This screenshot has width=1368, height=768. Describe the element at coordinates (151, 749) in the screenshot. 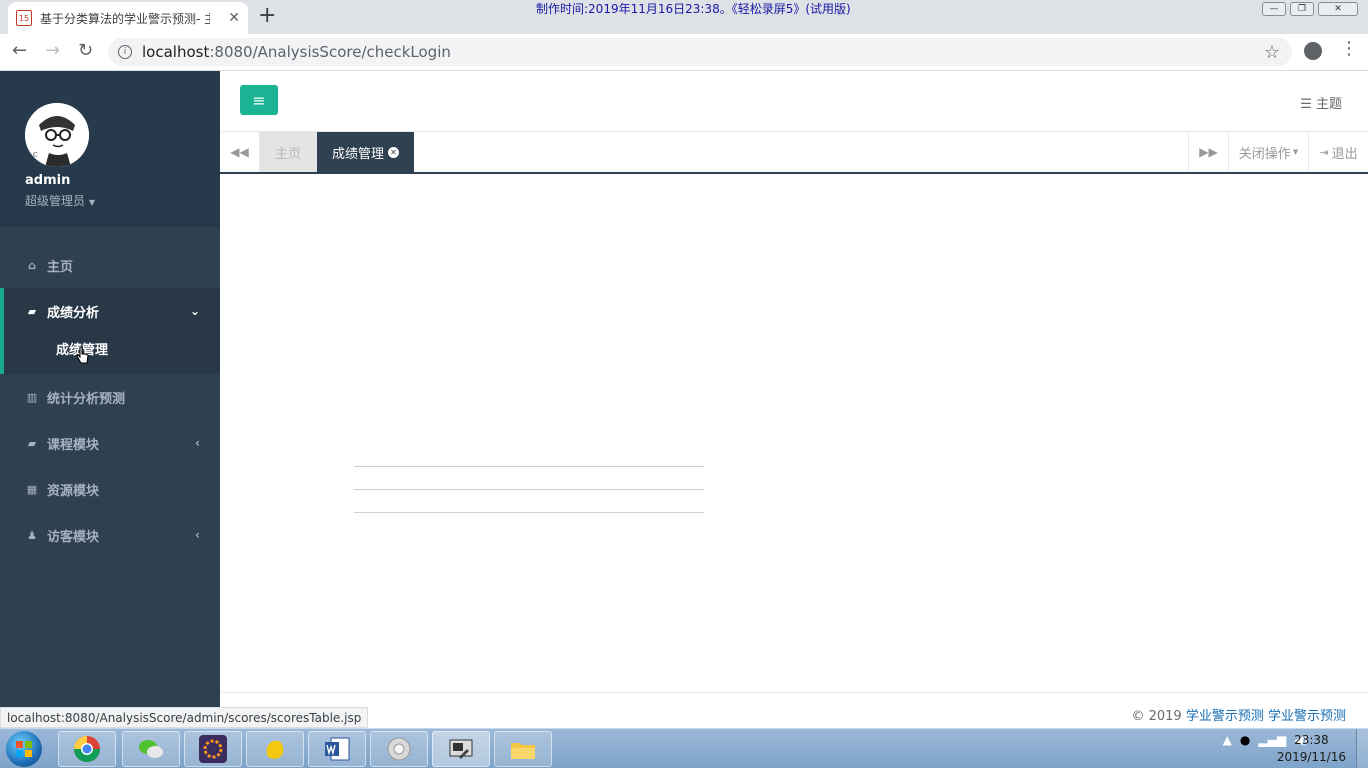

I see `taskbar-wechat` at that location.